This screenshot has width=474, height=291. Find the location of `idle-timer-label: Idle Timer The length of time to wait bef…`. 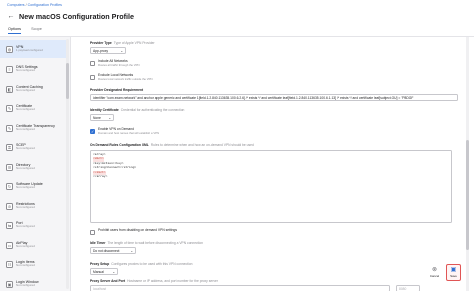

idle-timer-label: Idle Timer The length of time to wait bef… is located at coordinates (146, 243).